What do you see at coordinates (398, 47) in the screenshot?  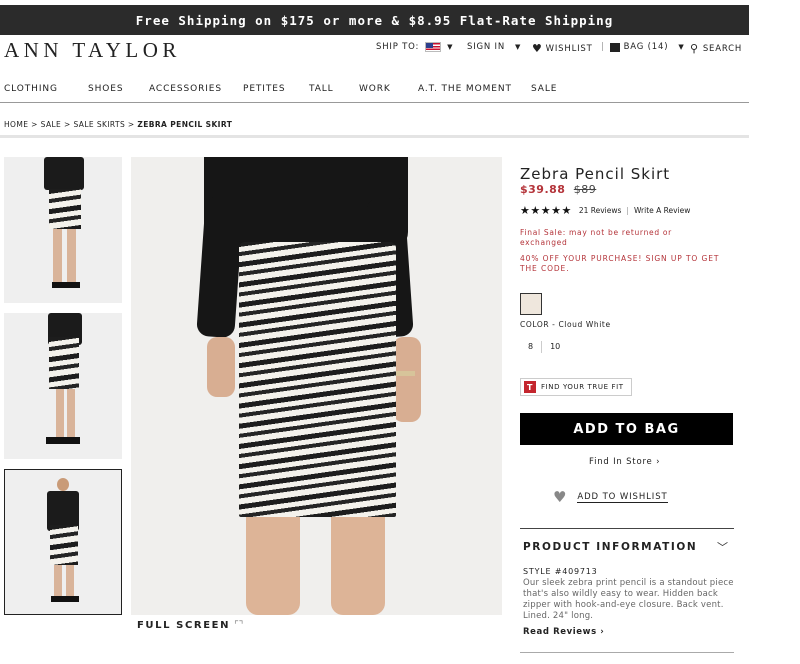 I see `ship-to-label: SHIP TO:` at bounding box center [398, 47].